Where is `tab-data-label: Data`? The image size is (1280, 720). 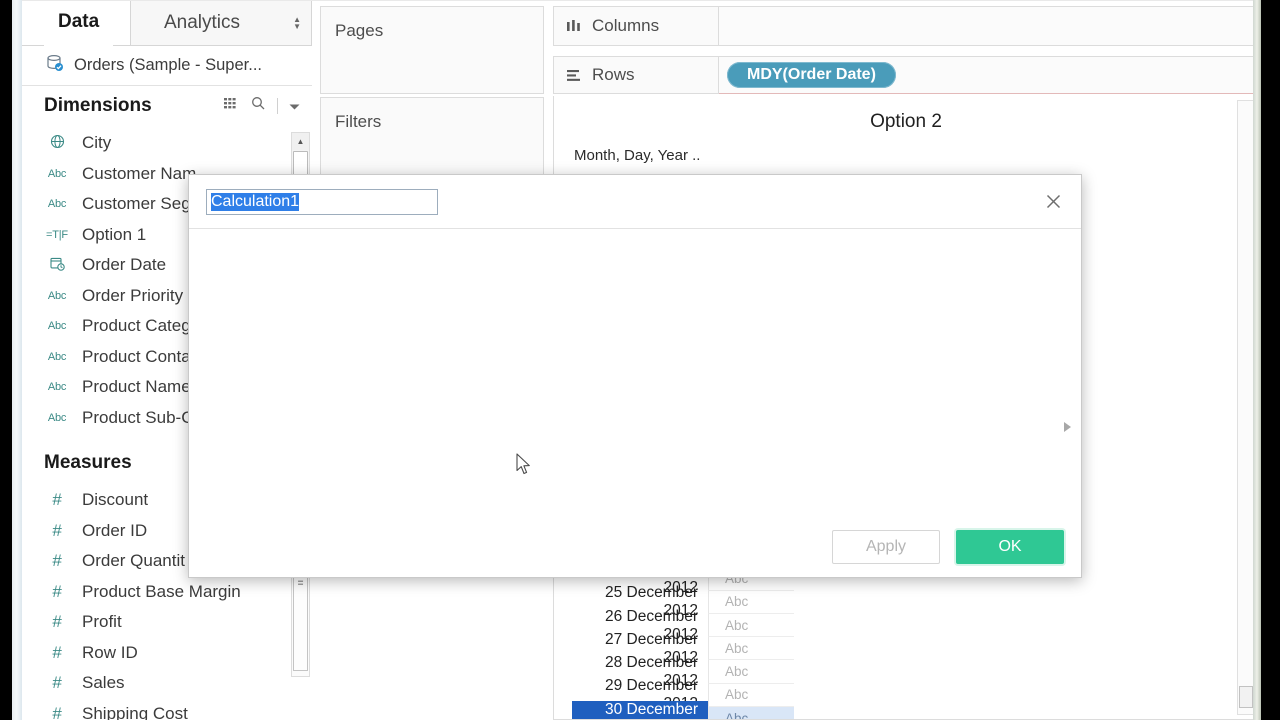
tab-data-label: Data is located at coordinates (79, 21).